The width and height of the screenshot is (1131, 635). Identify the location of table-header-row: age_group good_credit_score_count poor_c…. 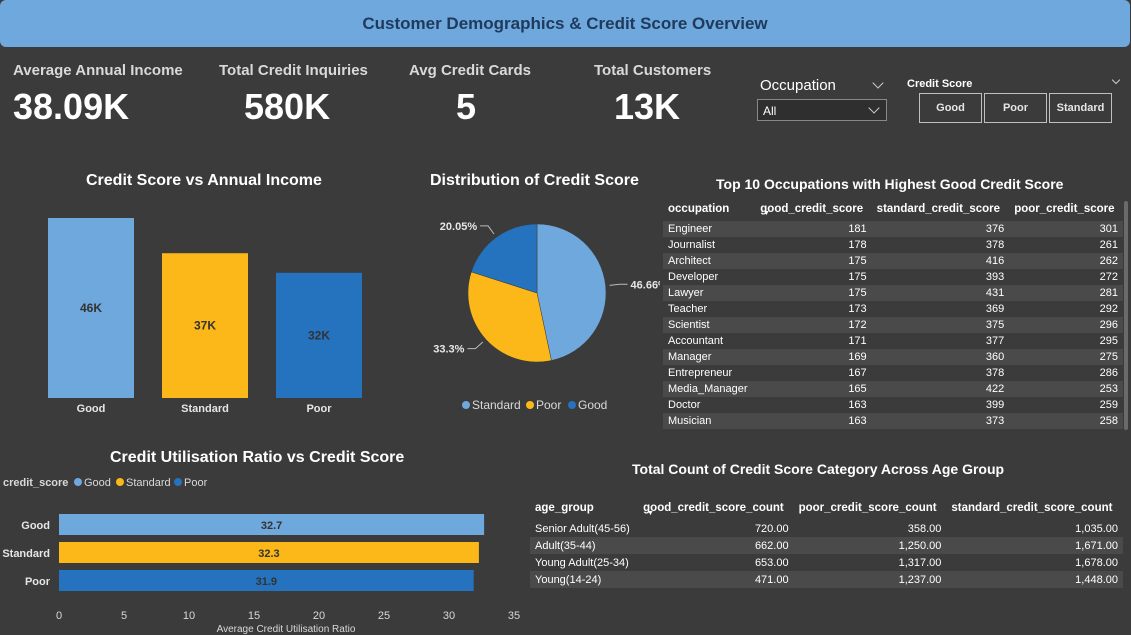
(826, 508).